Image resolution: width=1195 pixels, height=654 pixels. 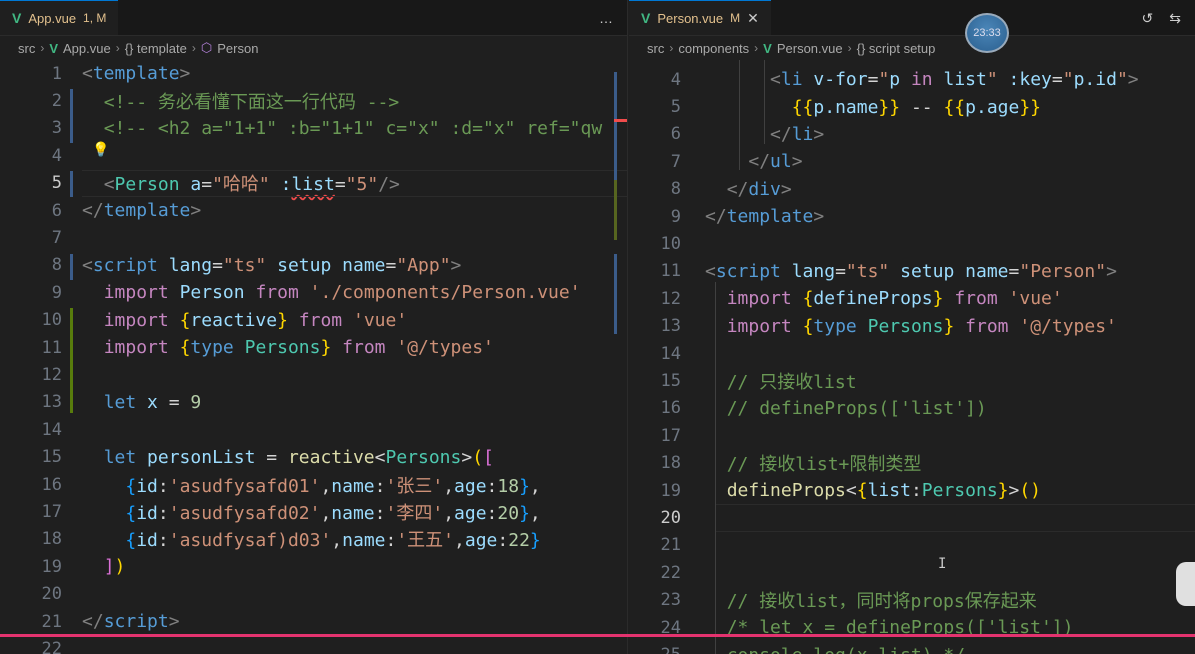 What do you see at coordinates (313, 347) in the screenshot?
I see `code-line: 11 import {type Persons} from '@/types'` at bounding box center [313, 347].